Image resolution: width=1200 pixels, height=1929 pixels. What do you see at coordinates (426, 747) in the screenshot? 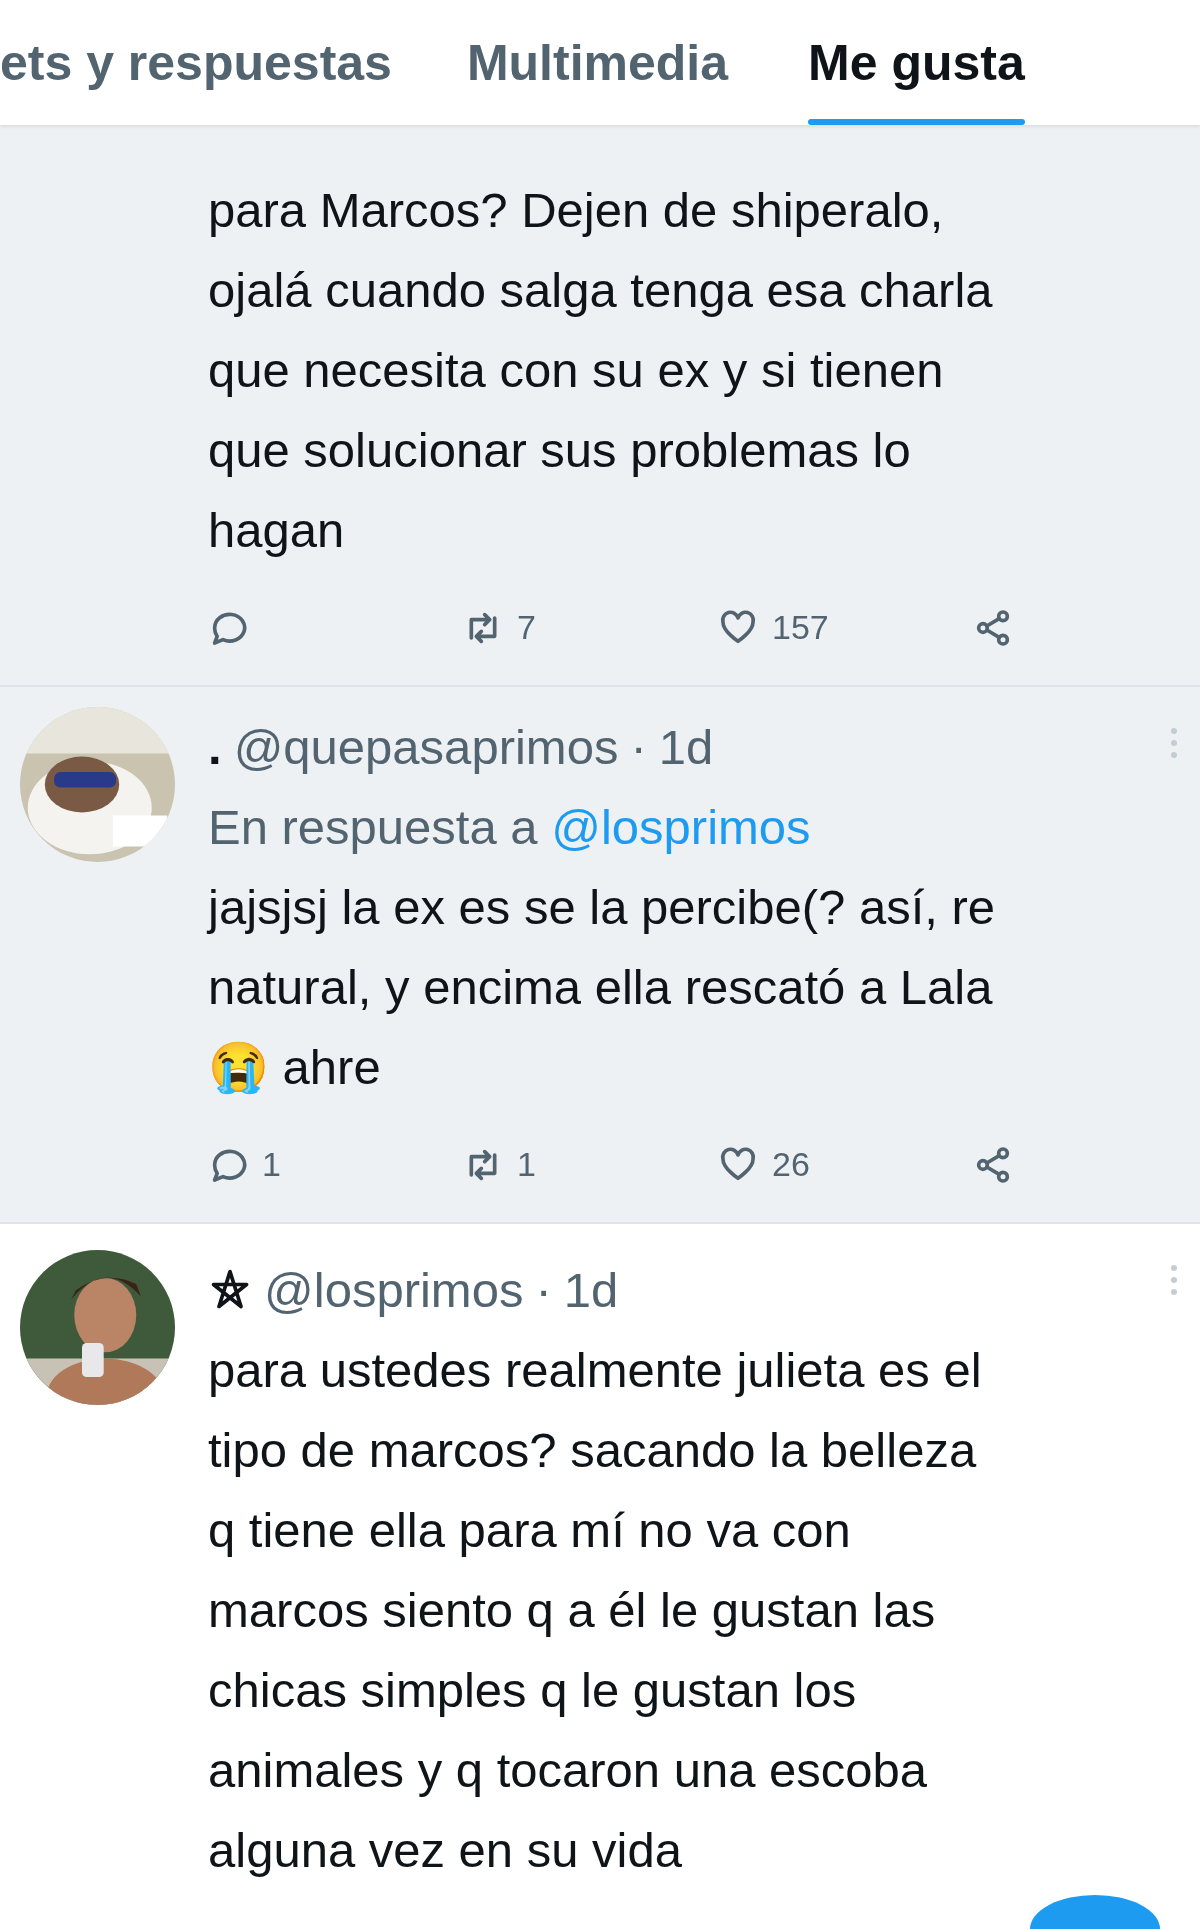
I see `user-handle: @quepasaprimos` at bounding box center [426, 747].